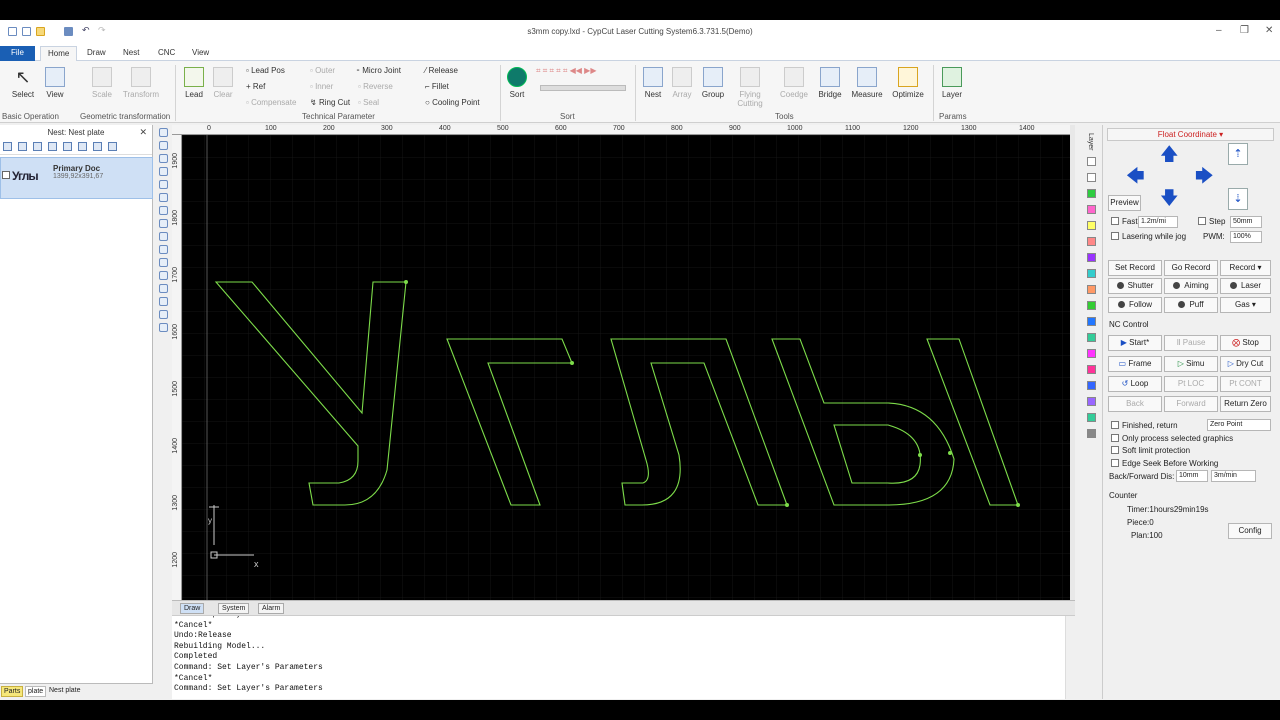 This screenshot has height=720, width=1280. What do you see at coordinates (322, 70) in the screenshot?
I see `outer-button: ▫ Outer` at bounding box center [322, 70].